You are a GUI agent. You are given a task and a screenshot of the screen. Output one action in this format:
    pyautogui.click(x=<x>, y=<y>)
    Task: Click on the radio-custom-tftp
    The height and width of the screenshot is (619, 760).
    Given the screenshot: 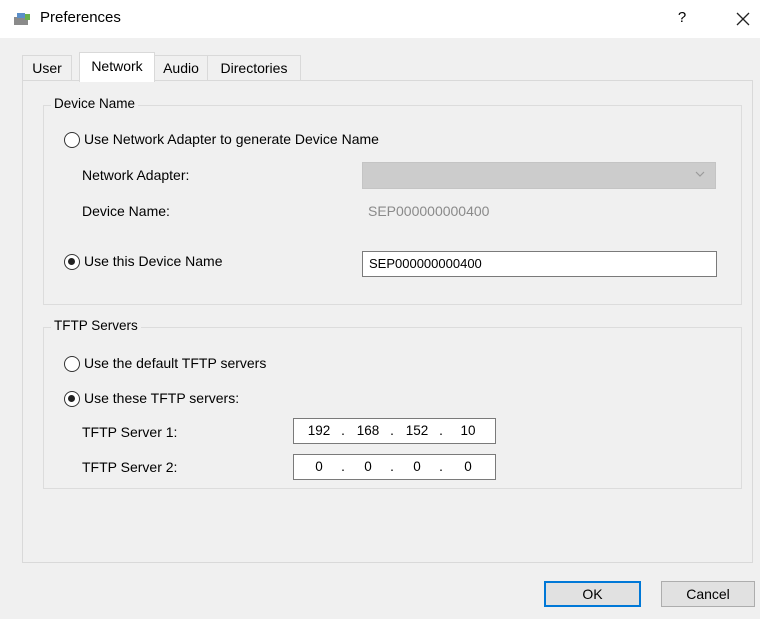 What is the action you would take?
    pyautogui.click(x=72, y=399)
    